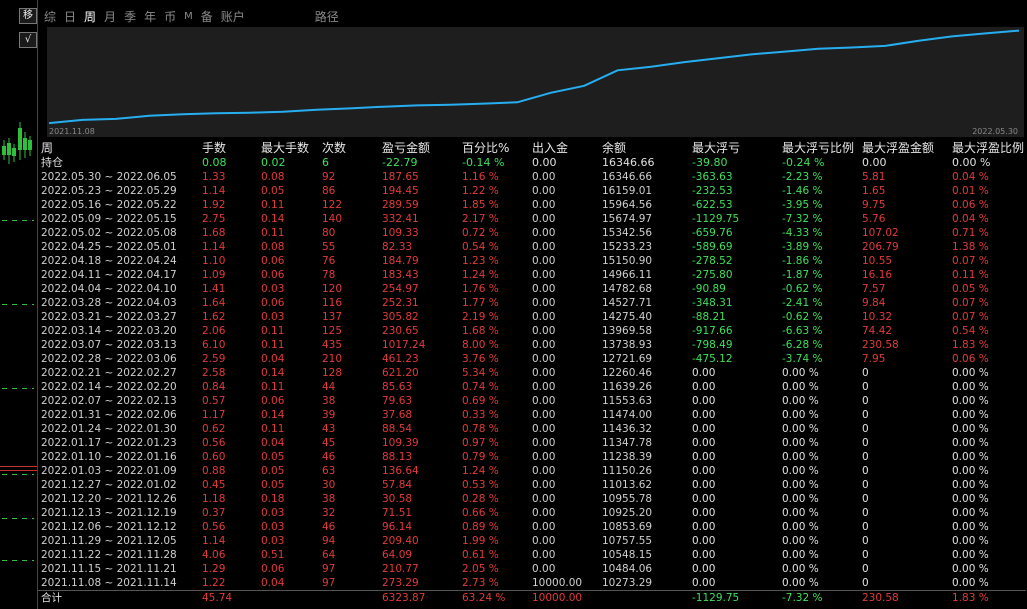 Image resolution: width=1027 pixels, height=609 pixels. Describe the element at coordinates (627, 569) in the screenshot. I see `table-cell: 10484.06` at that location.